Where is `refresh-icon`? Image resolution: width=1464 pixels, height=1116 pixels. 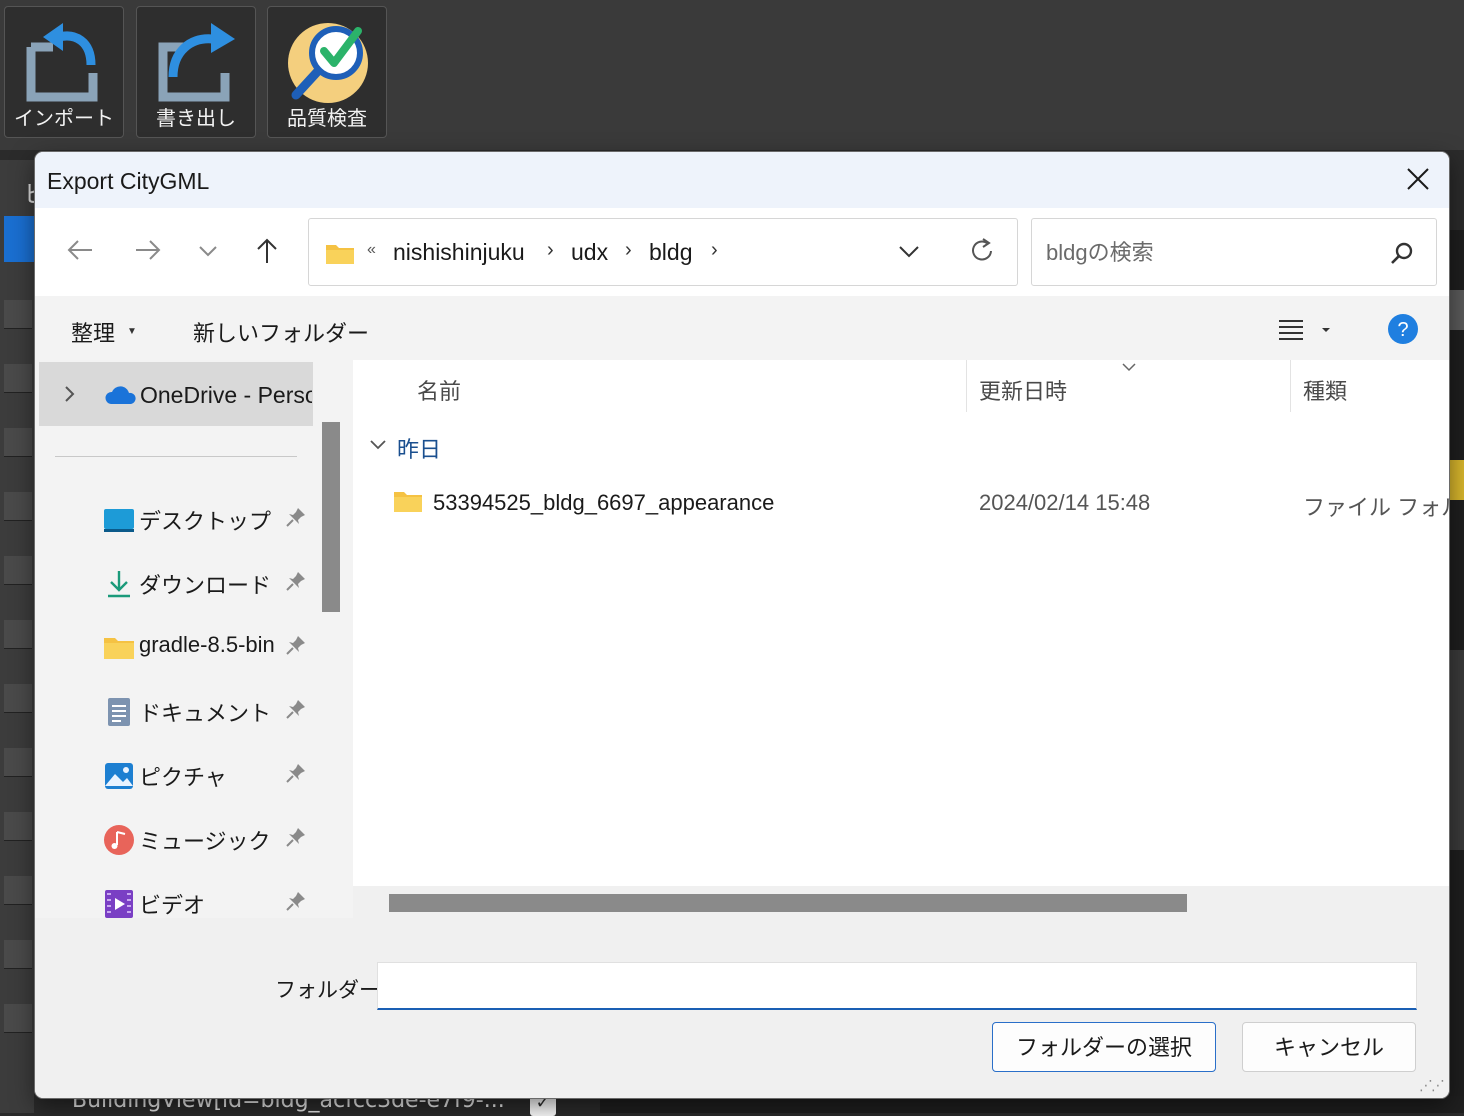 refresh-icon is located at coordinates (982, 251).